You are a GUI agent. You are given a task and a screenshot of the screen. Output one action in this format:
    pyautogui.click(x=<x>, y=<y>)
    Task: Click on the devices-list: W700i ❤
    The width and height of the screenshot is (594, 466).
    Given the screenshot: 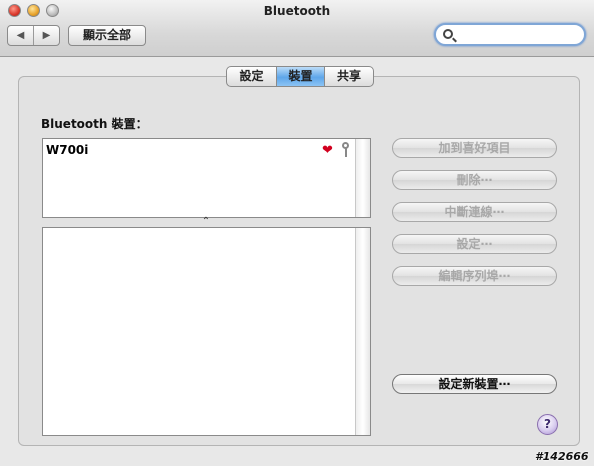 What is the action you would take?
    pyautogui.click(x=206, y=178)
    